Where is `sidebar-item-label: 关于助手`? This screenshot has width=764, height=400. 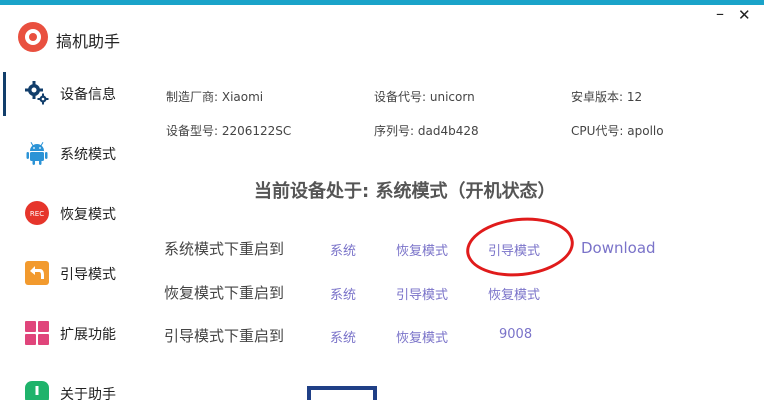
sidebar-item-label: 关于助手 is located at coordinates (88, 393).